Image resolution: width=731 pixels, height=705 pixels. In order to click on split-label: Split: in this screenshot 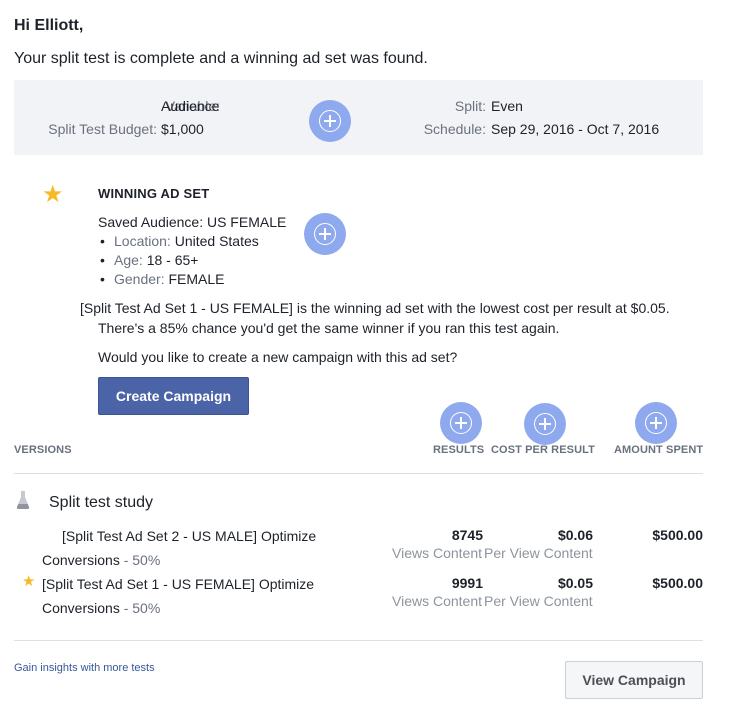, I will do `click(470, 106)`.